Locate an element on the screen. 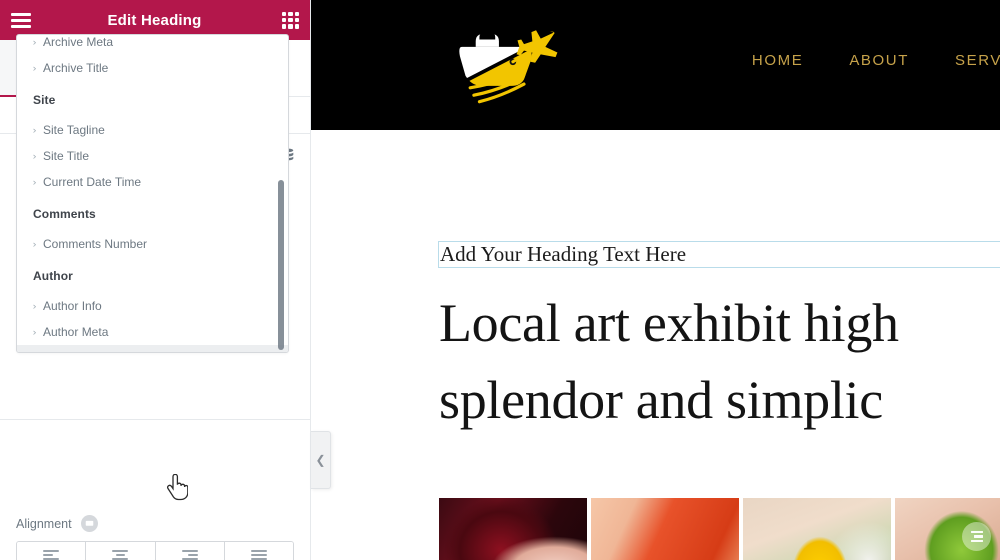  dropdown-item: › Current Date Time is located at coordinates (152, 182).